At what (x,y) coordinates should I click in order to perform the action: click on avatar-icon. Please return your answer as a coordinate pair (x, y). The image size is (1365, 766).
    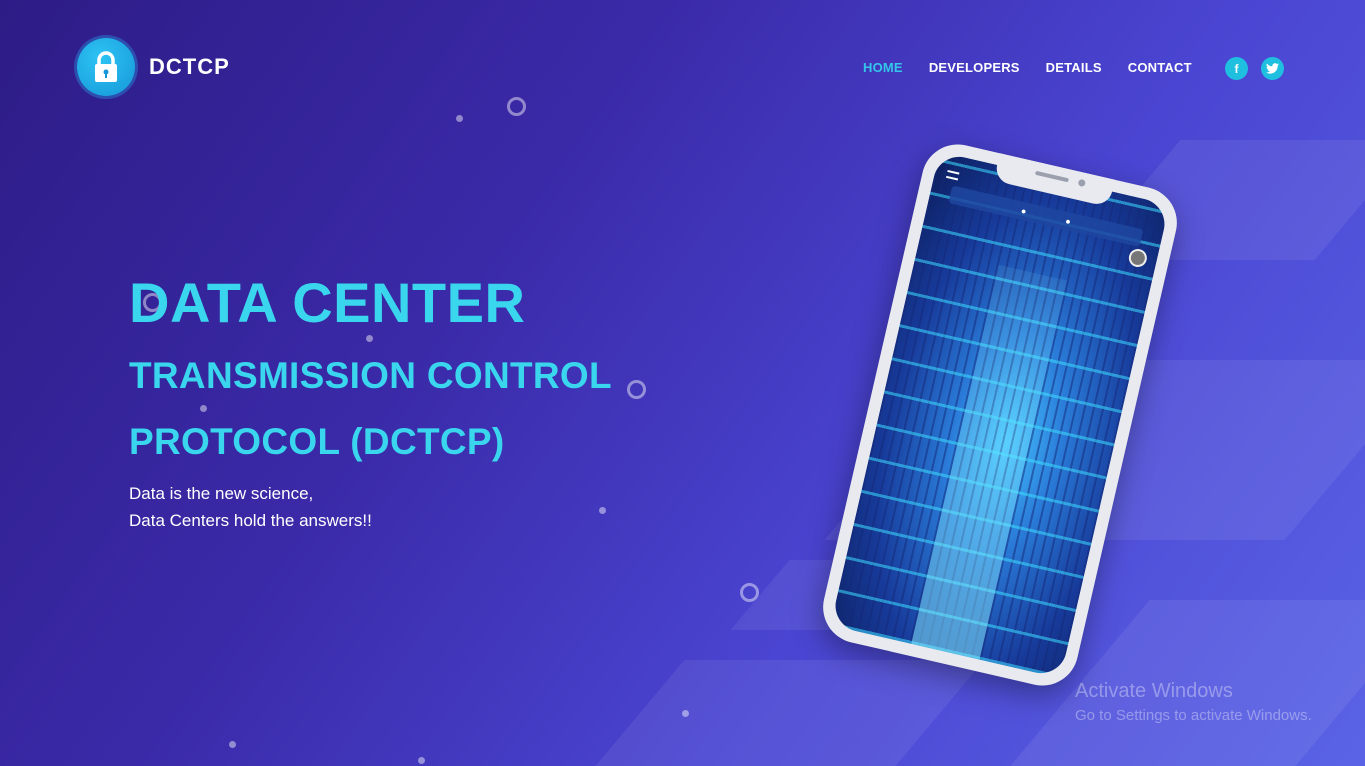
    Looking at the image, I should click on (1138, 258).